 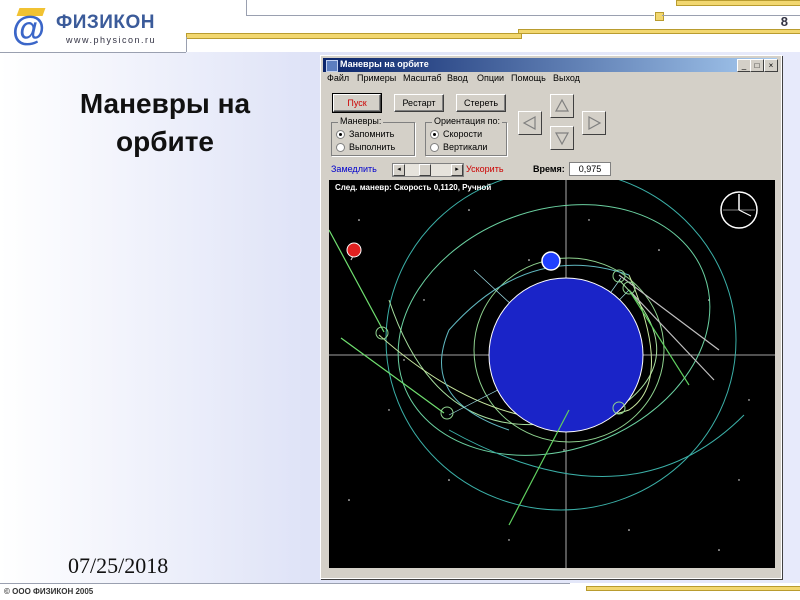 I want to click on footer-divider, so click(x=285, y=583).